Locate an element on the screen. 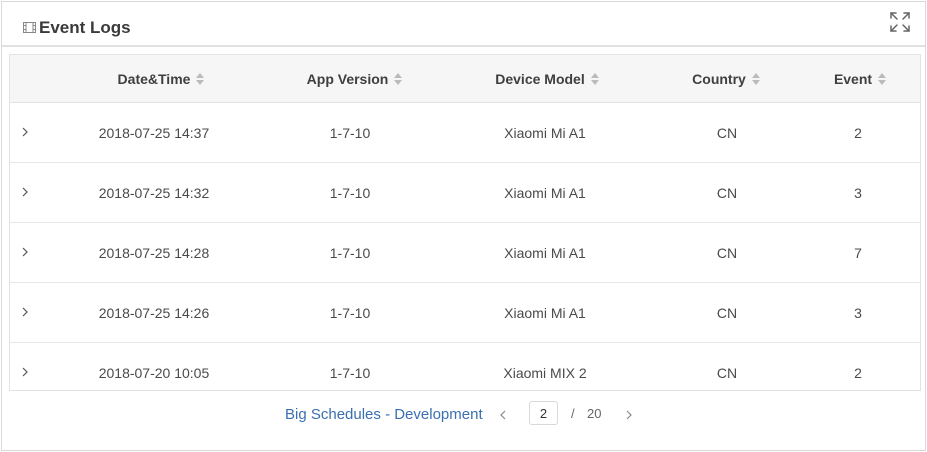  panel-header: Event Logs is located at coordinates (463, 24).